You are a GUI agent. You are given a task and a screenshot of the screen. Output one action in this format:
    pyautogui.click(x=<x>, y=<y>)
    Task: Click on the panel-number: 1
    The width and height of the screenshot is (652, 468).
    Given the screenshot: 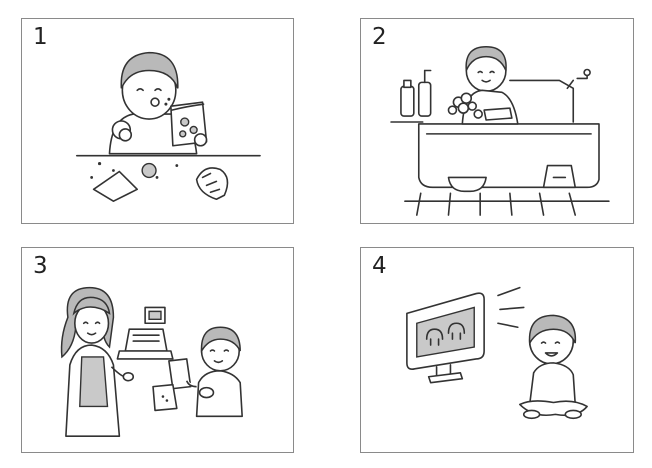 What is the action you would take?
    pyautogui.click(x=40, y=37)
    